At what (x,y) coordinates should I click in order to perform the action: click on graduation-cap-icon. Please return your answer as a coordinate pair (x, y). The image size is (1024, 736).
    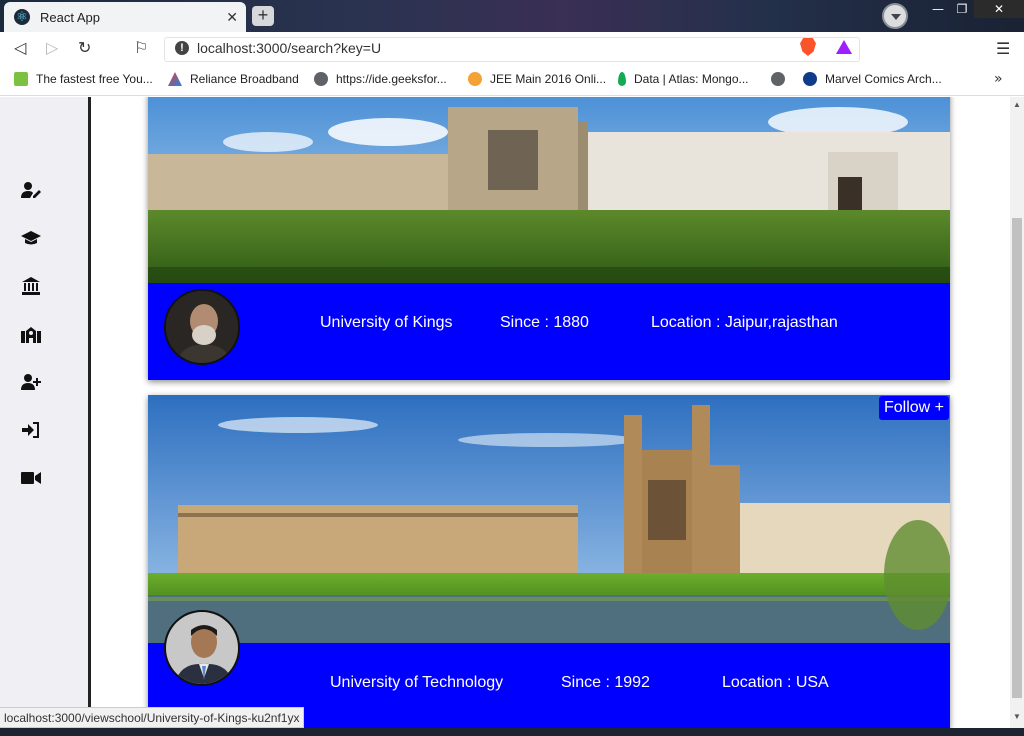
    Looking at the image, I should click on (31, 238).